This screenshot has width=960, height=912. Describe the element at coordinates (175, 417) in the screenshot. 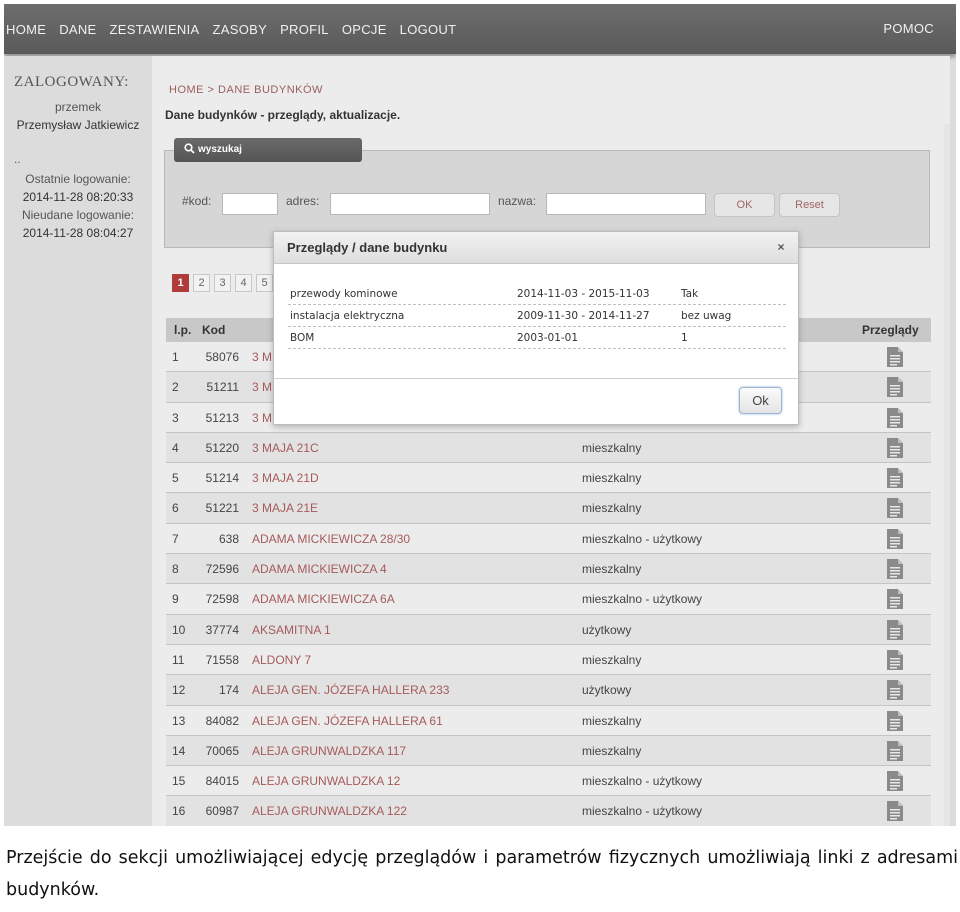

I see `row-lp: 3` at that location.